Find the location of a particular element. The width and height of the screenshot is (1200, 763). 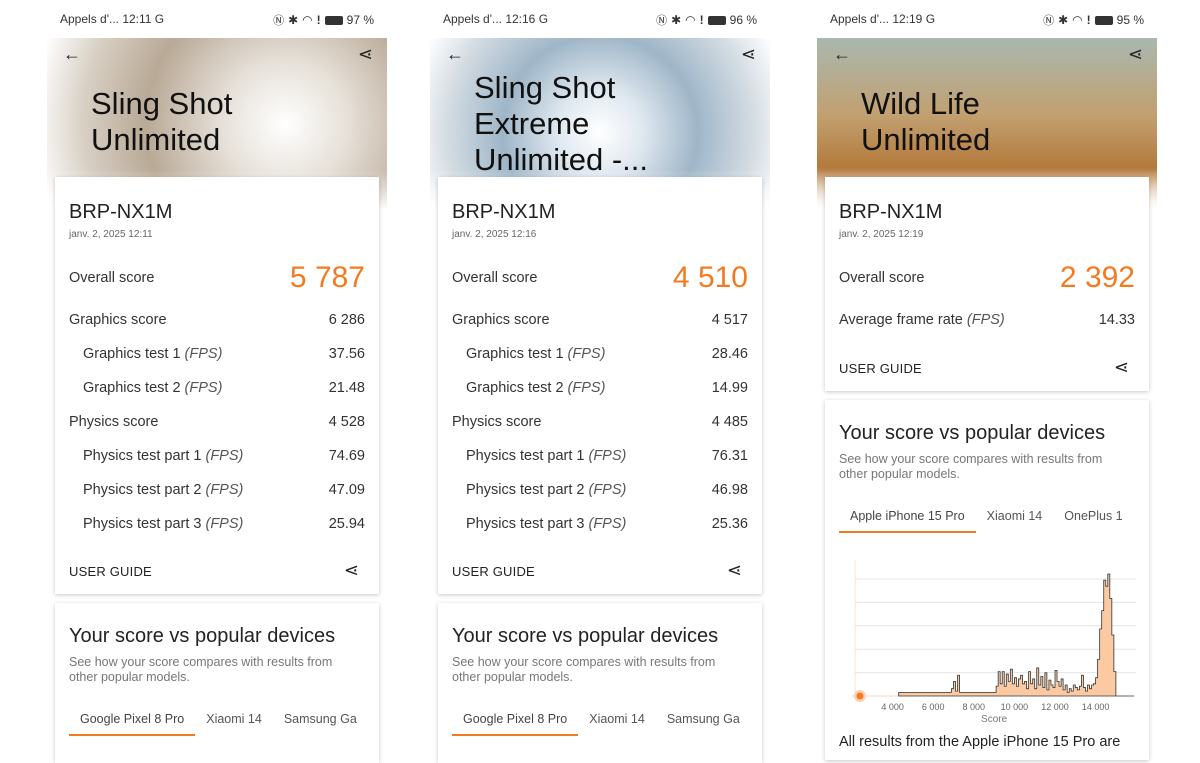

score-label: Graphics score is located at coordinates (118, 320).